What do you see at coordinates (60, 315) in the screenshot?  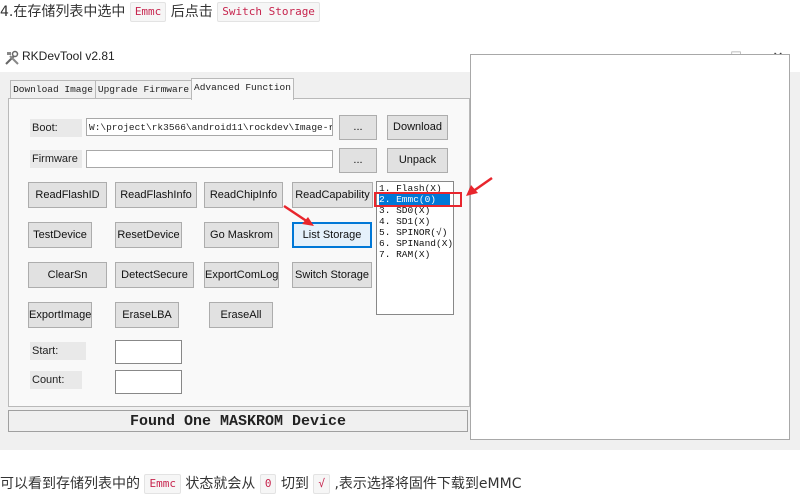 I see `export-image-button: ExportImage` at bounding box center [60, 315].